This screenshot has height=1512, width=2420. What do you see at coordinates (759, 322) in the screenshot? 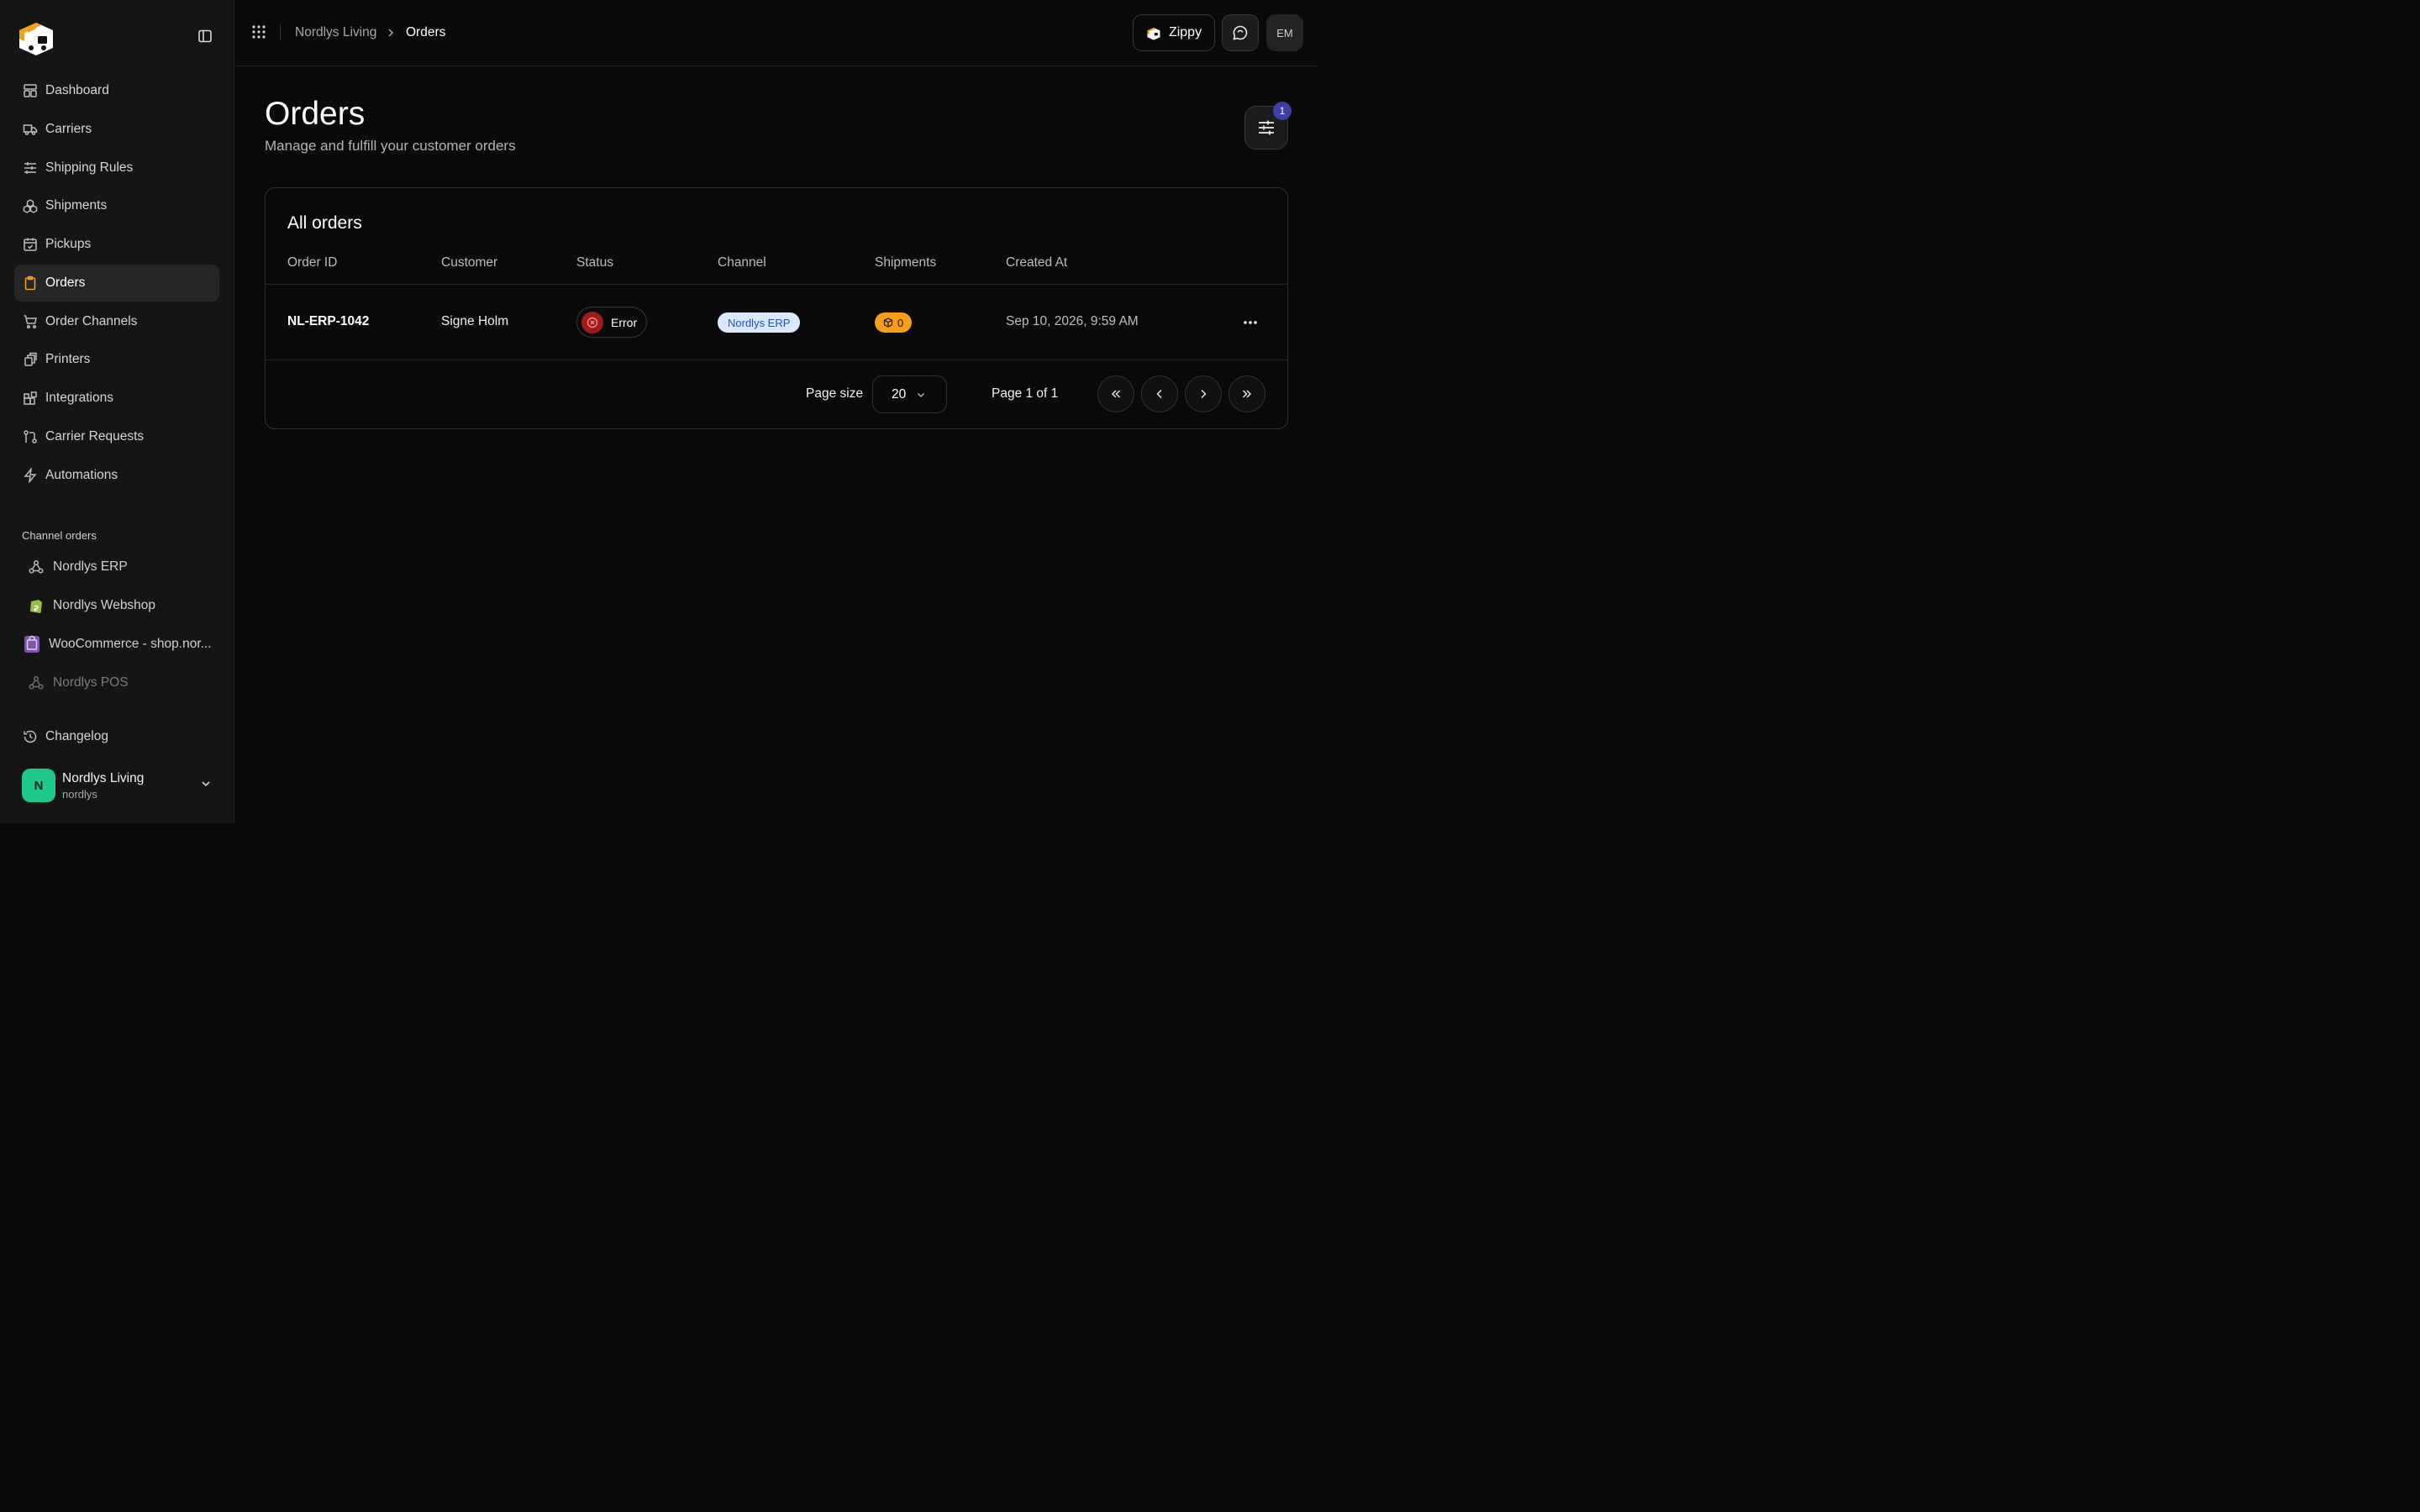
I see `channel-badge: Nordlys ERP` at bounding box center [759, 322].